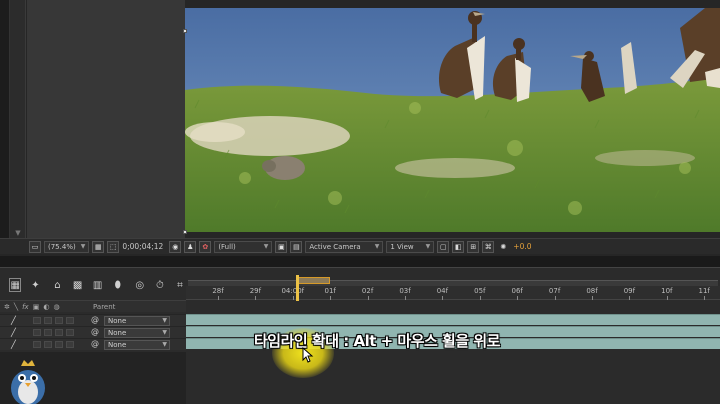  What do you see at coordinates (15, 285) in the screenshot?
I see `composition-mini-flowchart-icon: ▦` at bounding box center [15, 285].